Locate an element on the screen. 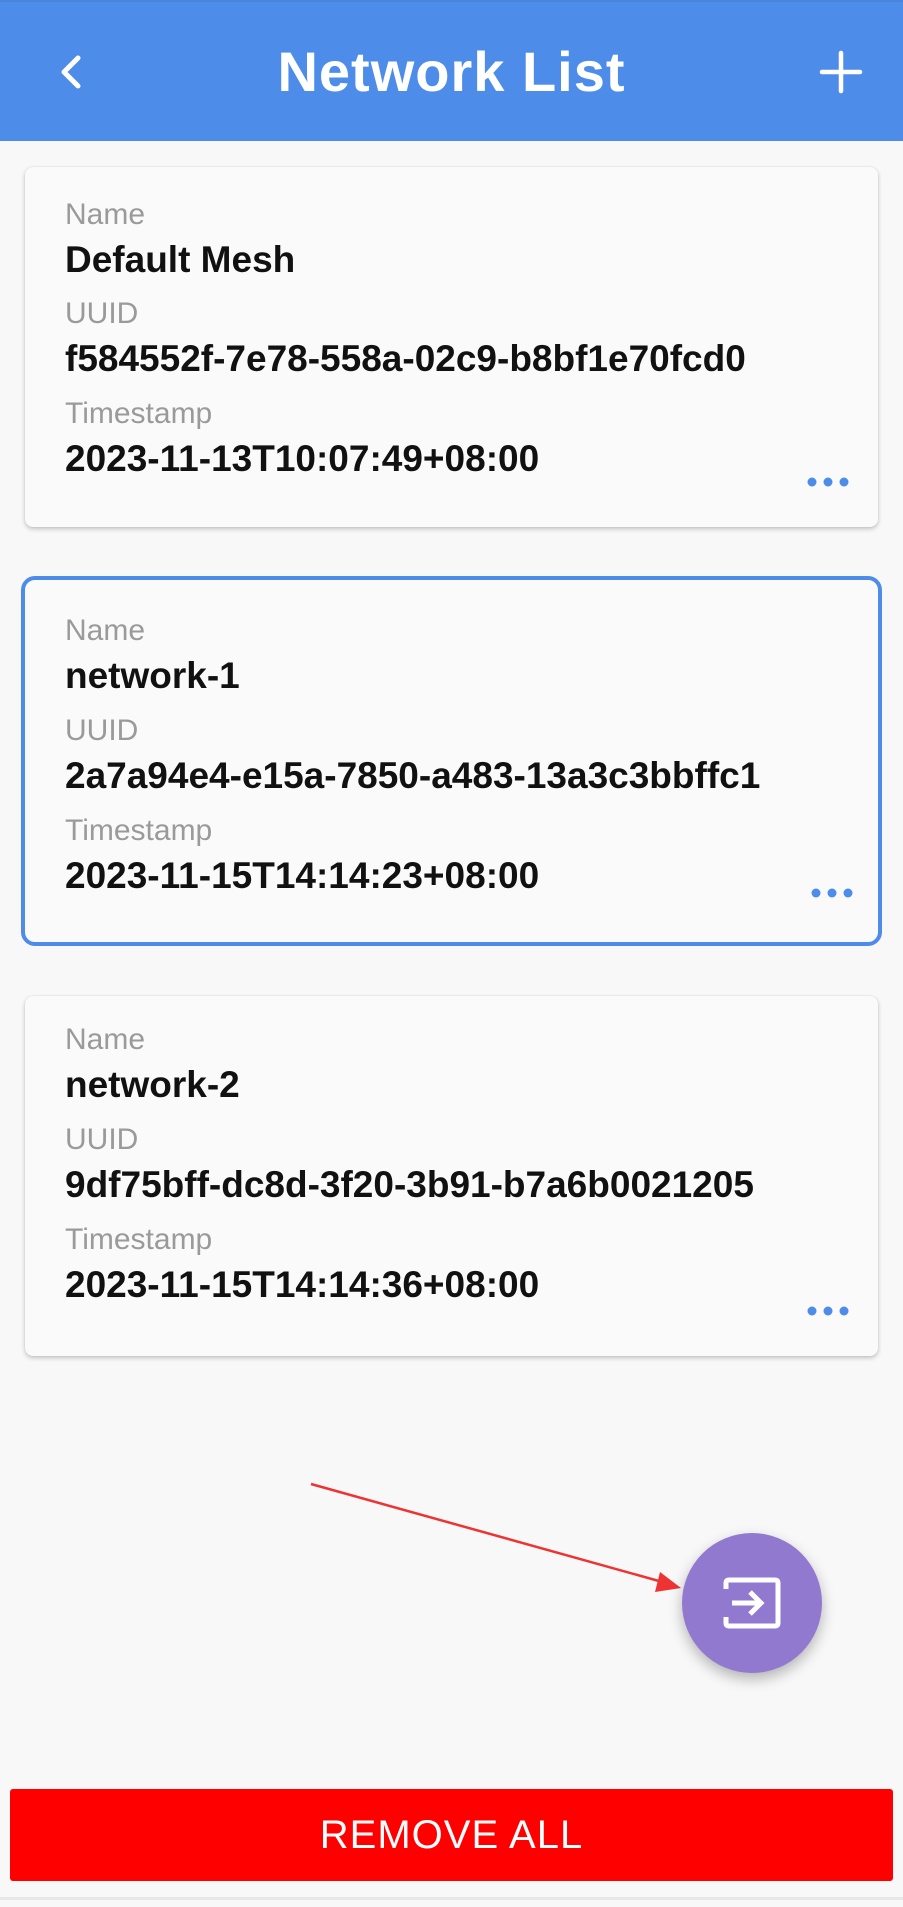 This screenshot has height=1907, width=903. network-timestamp: 2023-11-13T10:07:49+08:00 is located at coordinates (302, 458).